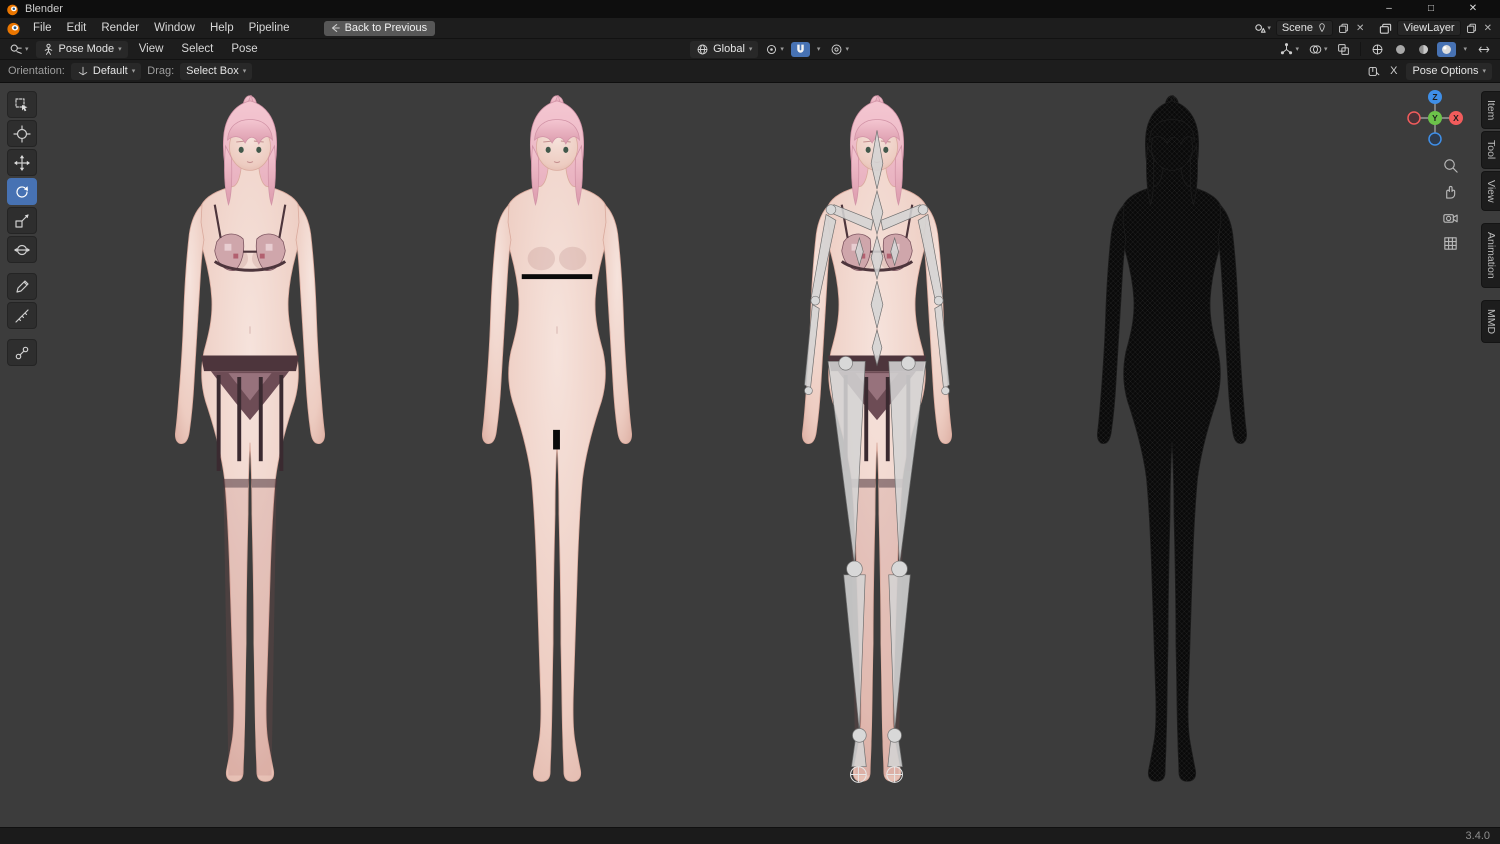 The height and width of the screenshot is (844, 1500). Describe the element at coordinates (1360, 28) in the screenshot. I see `unlink-scene-button: ✕` at that location.